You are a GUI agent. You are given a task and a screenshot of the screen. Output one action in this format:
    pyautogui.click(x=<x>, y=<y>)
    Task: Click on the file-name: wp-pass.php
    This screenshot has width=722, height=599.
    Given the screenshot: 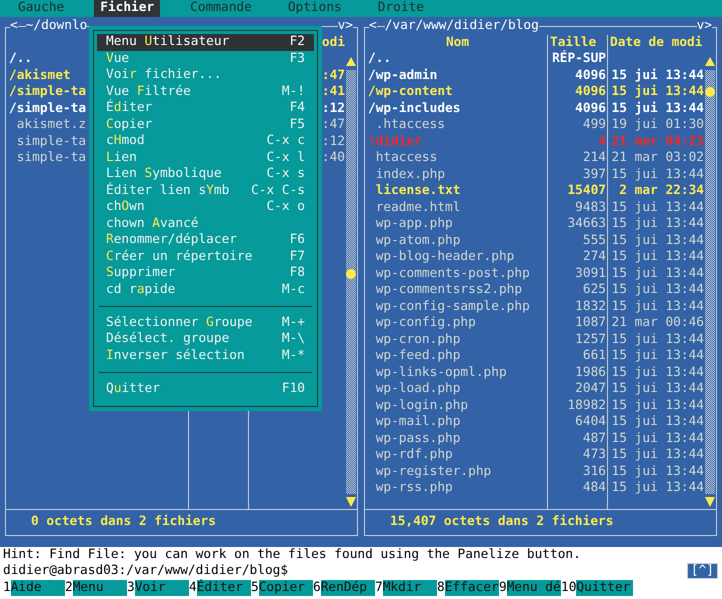 What is the action you would take?
    pyautogui.click(x=418, y=438)
    